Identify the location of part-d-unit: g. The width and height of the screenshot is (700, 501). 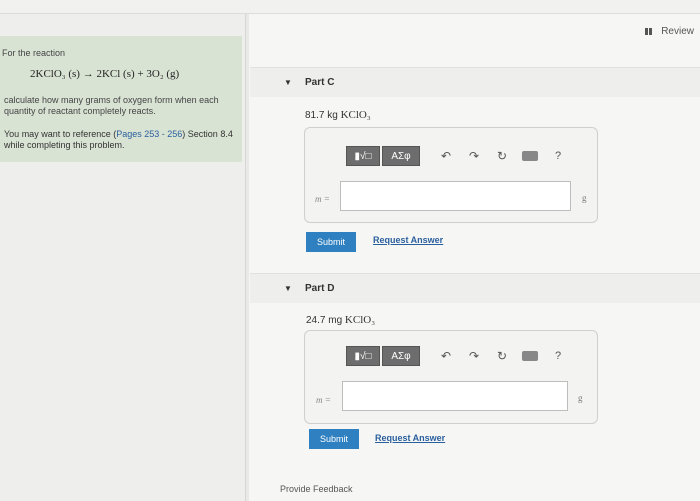
(580, 398).